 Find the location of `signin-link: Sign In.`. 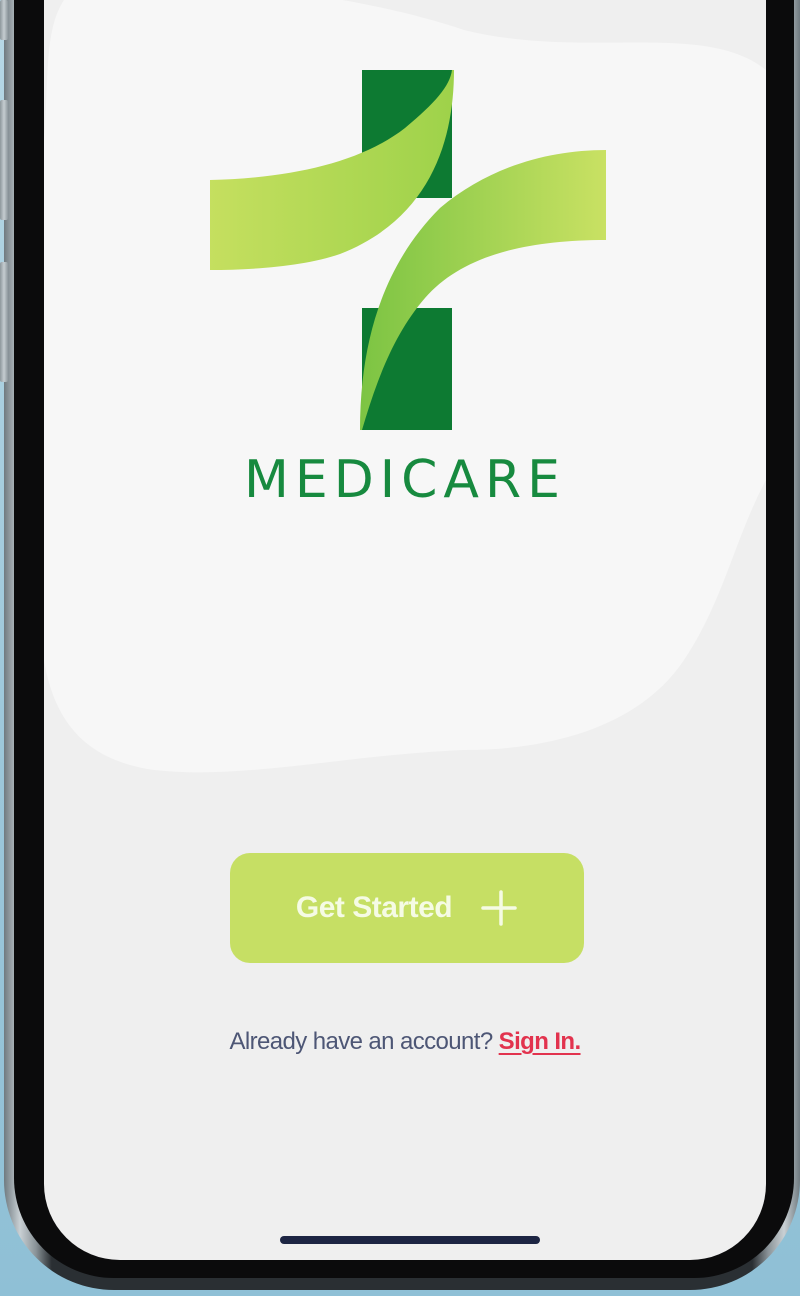

signin-link: Sign In. is located at coordinates (540, 1041).